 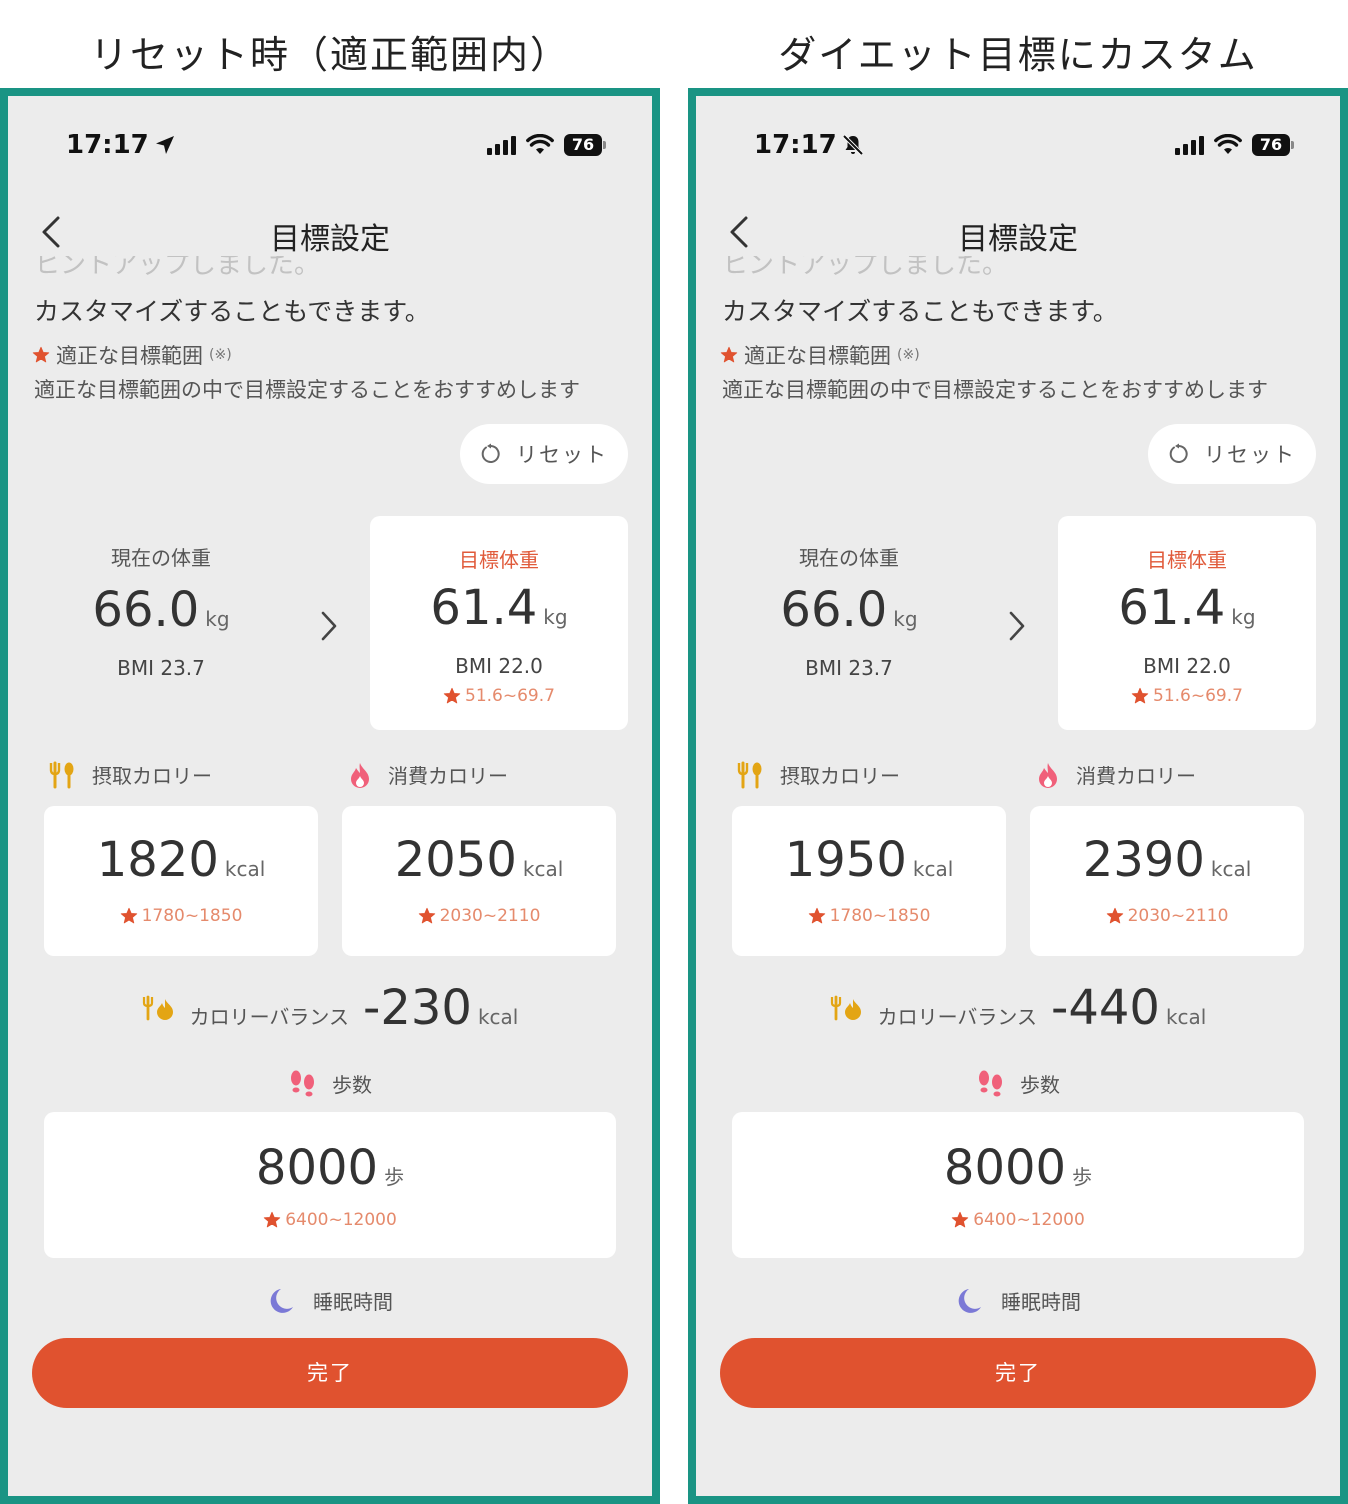 What do you see at coordinates (849, 558) in the screenshot?
I see `current-weight-label: 現在の体重` at bounding box center [849, 558].